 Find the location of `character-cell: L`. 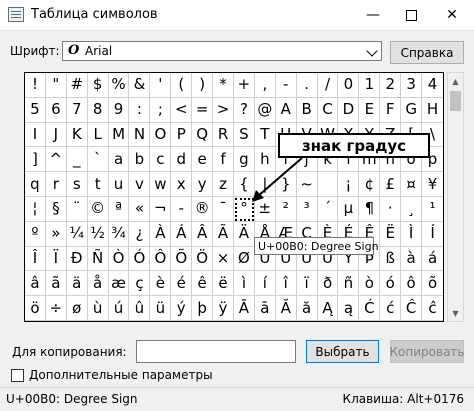

character-cell: L is located at coordinates (98, 135).